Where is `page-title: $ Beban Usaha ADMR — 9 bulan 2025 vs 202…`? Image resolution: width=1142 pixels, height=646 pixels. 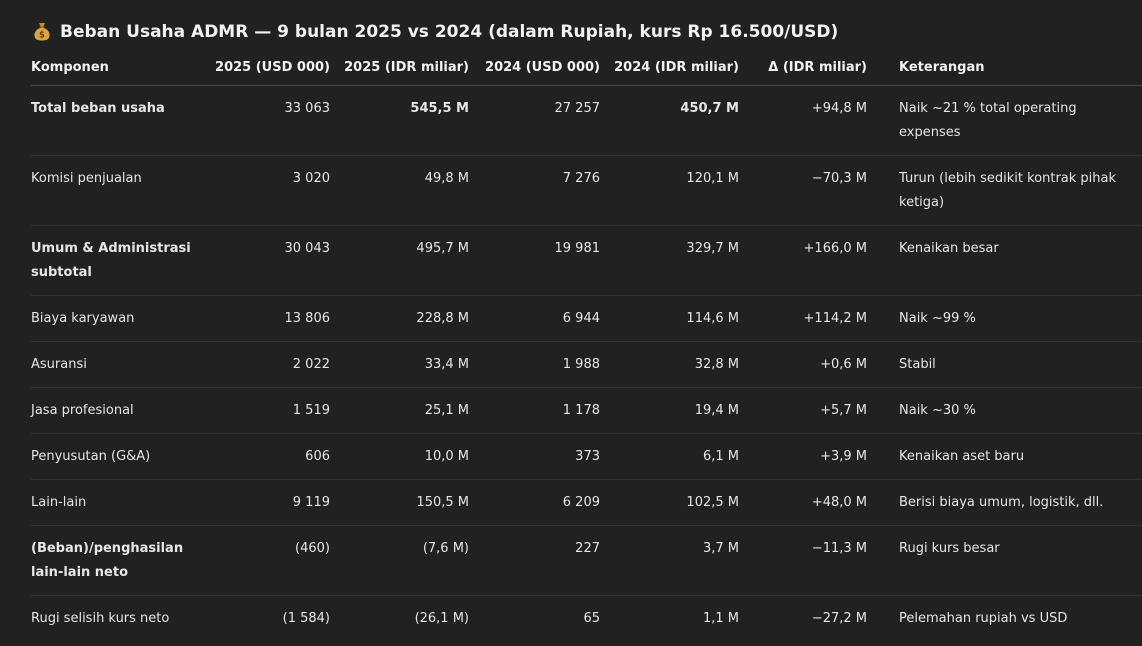 page-title: $ Beban Usaha ADMR — 9 bulan 2025 vs 202… is located at coordinates (435, 32).